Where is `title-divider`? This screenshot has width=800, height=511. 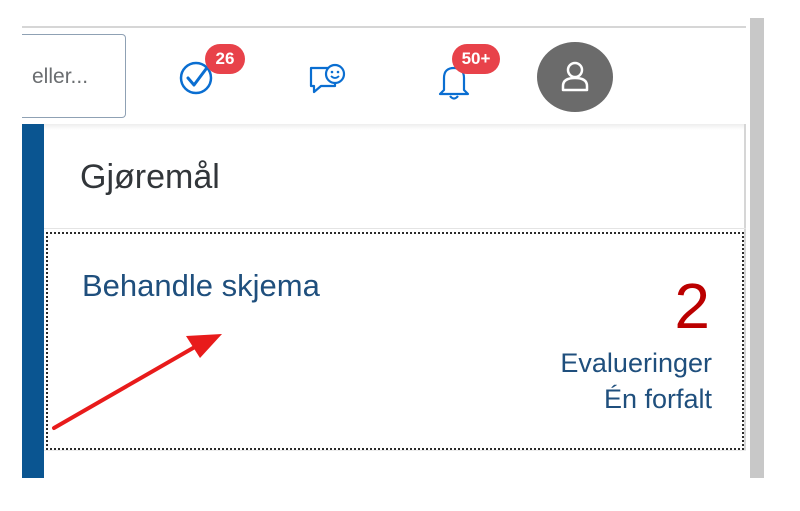 title-divider is located at coordinates (395, 228).